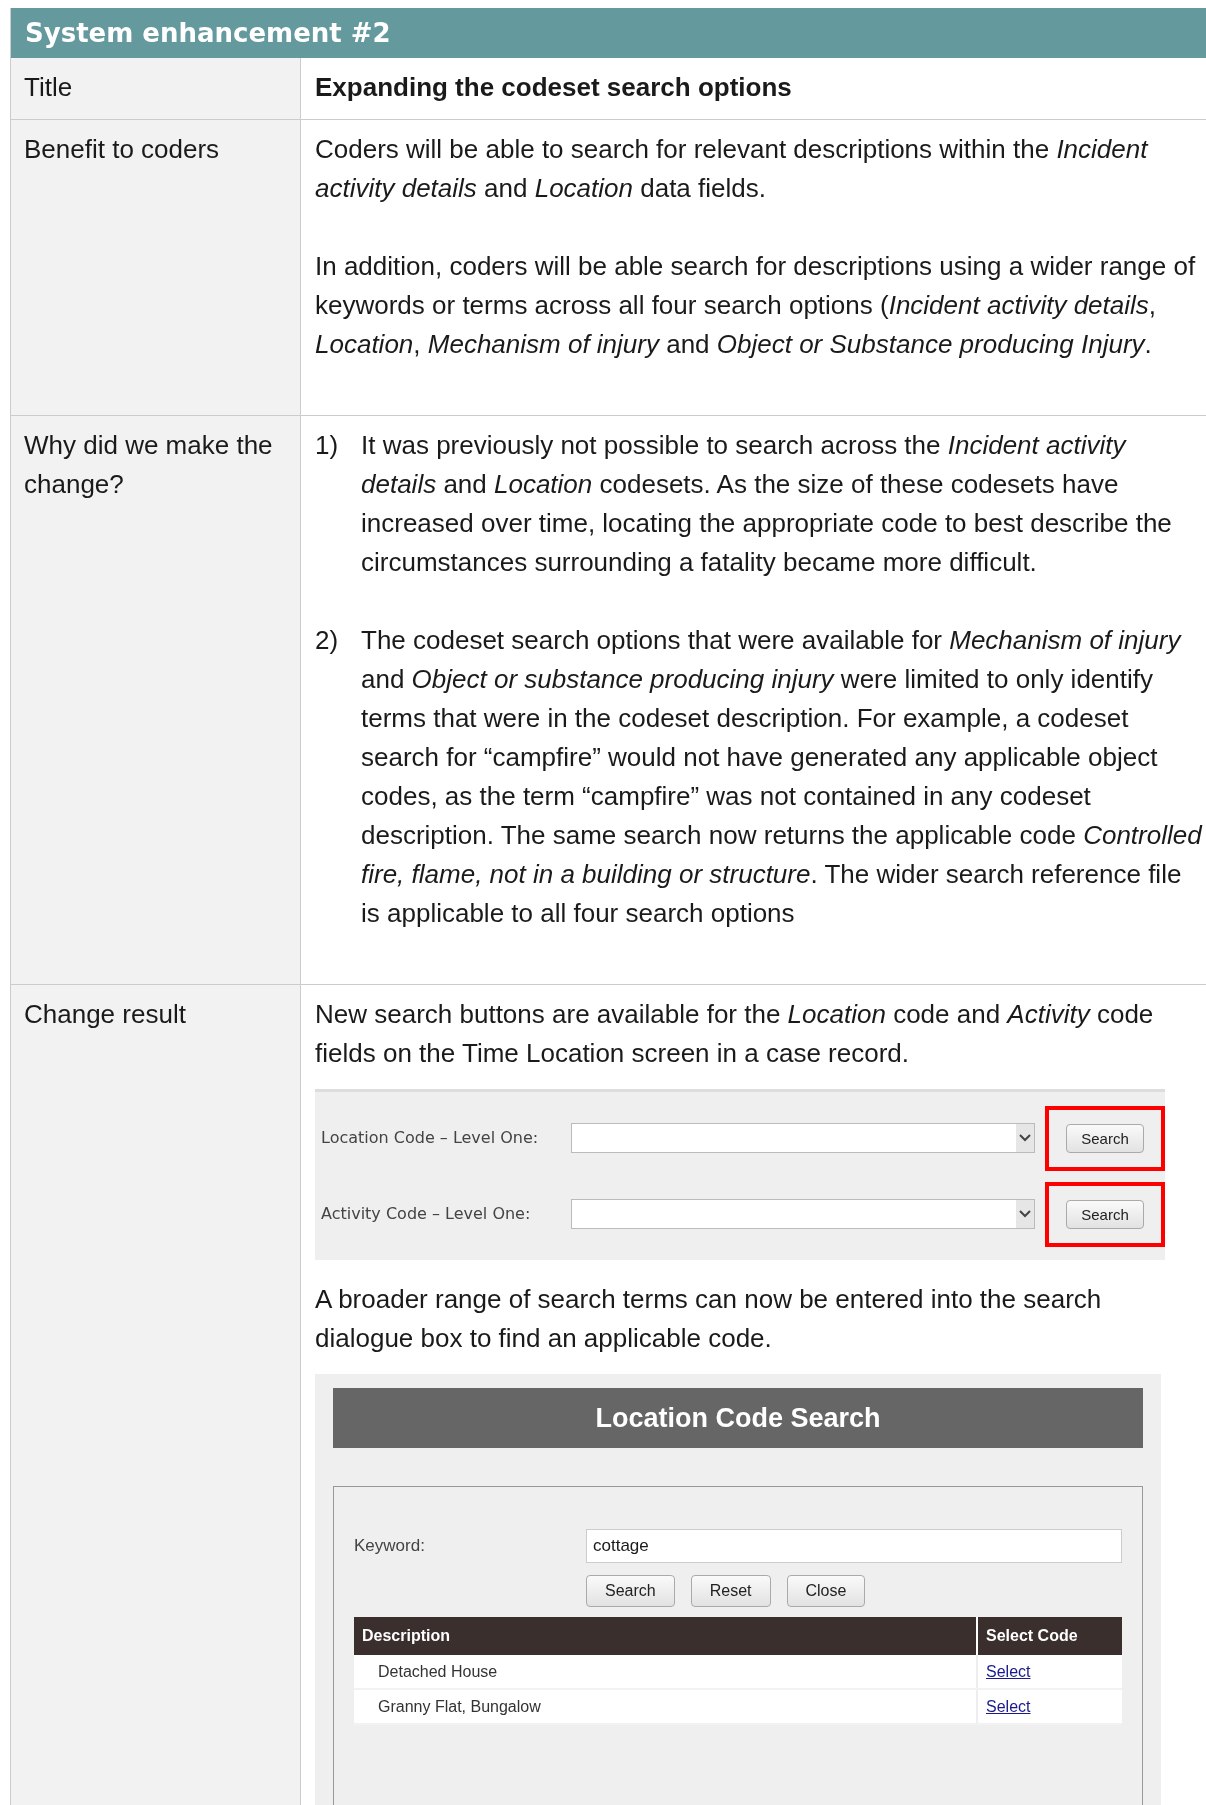  What do you see at coordinates (854, 1546) in the screenshot?
I see `keyword-field: cottage` at bounding box center [854, 1546].